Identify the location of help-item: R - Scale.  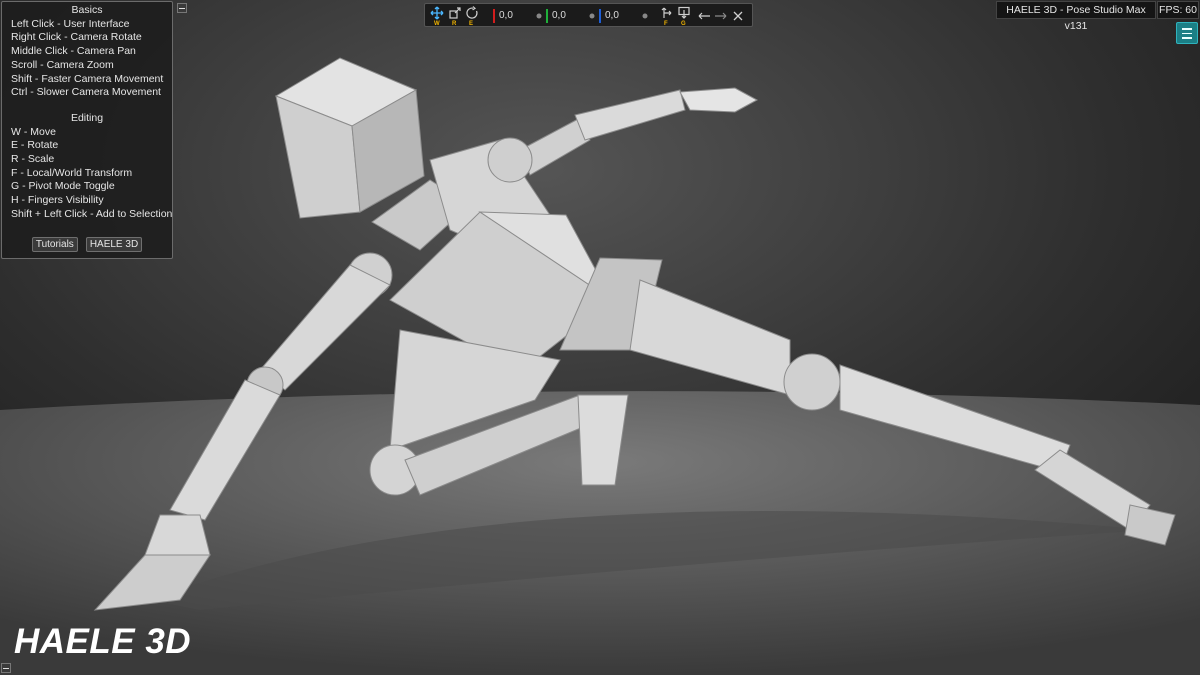
(33, 159).